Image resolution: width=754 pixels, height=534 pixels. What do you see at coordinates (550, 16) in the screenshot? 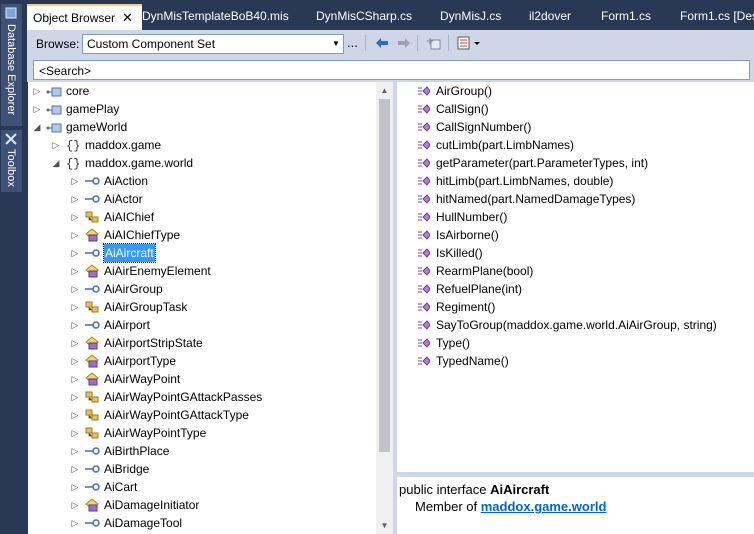
I see `tab-il2dover: il2dover` at bounding box center [550, 16].